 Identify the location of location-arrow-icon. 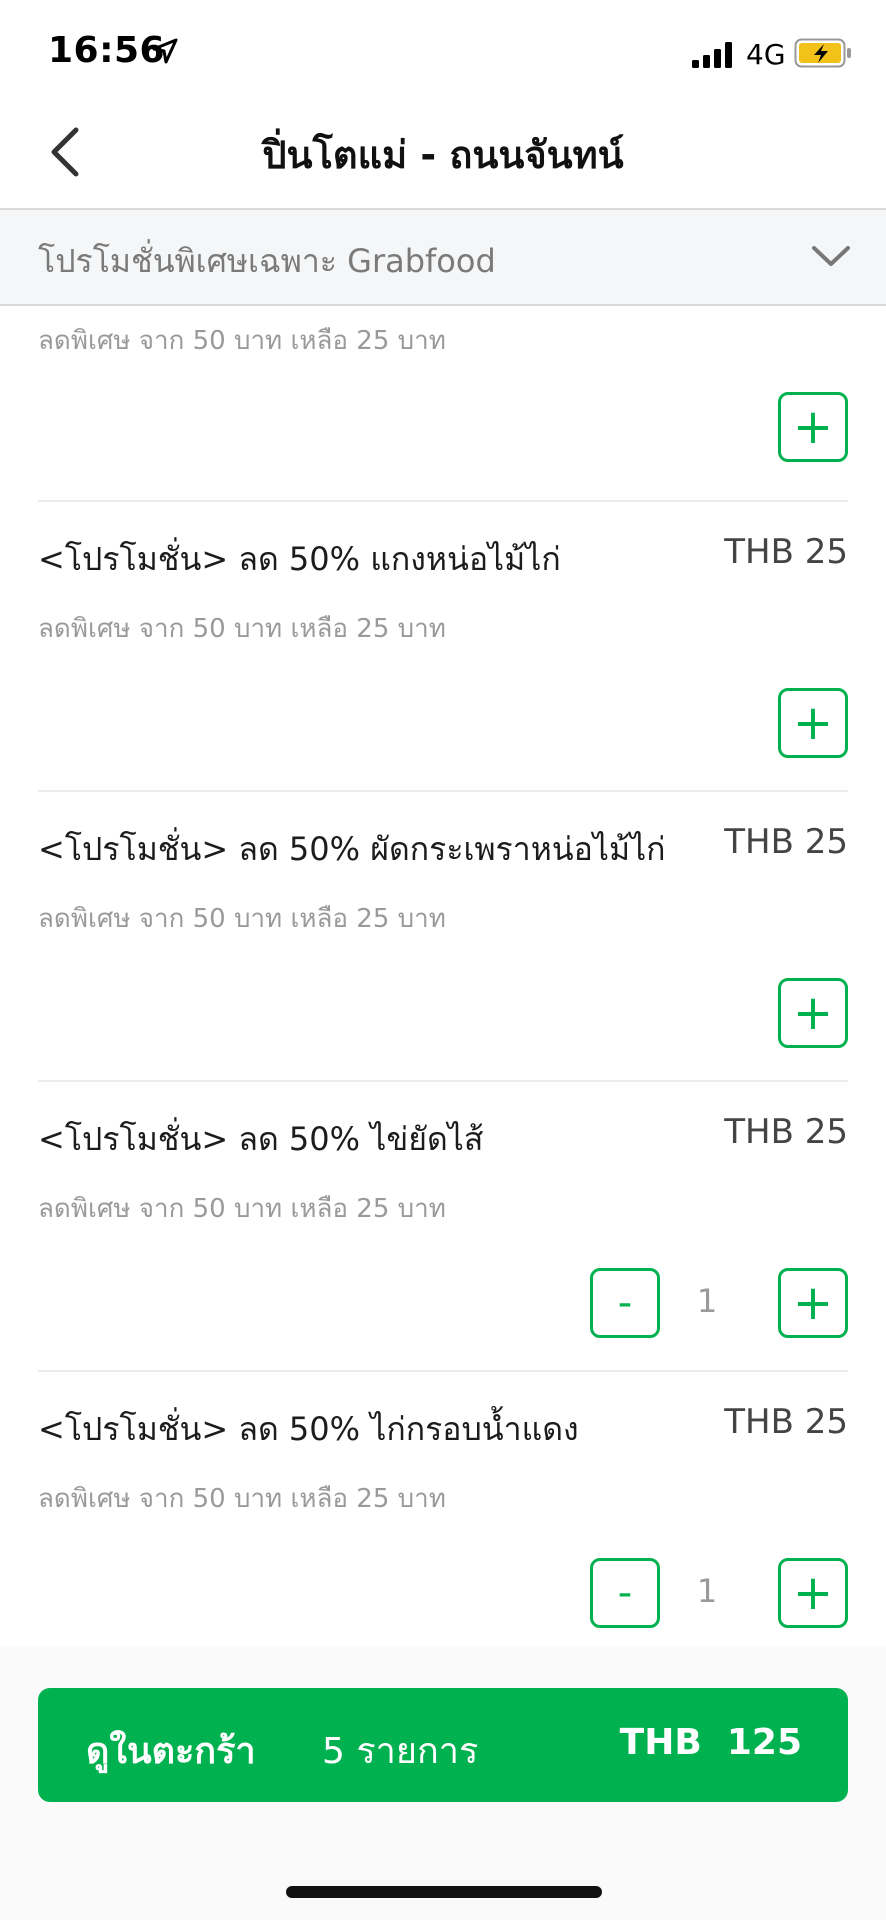
(165, 51).